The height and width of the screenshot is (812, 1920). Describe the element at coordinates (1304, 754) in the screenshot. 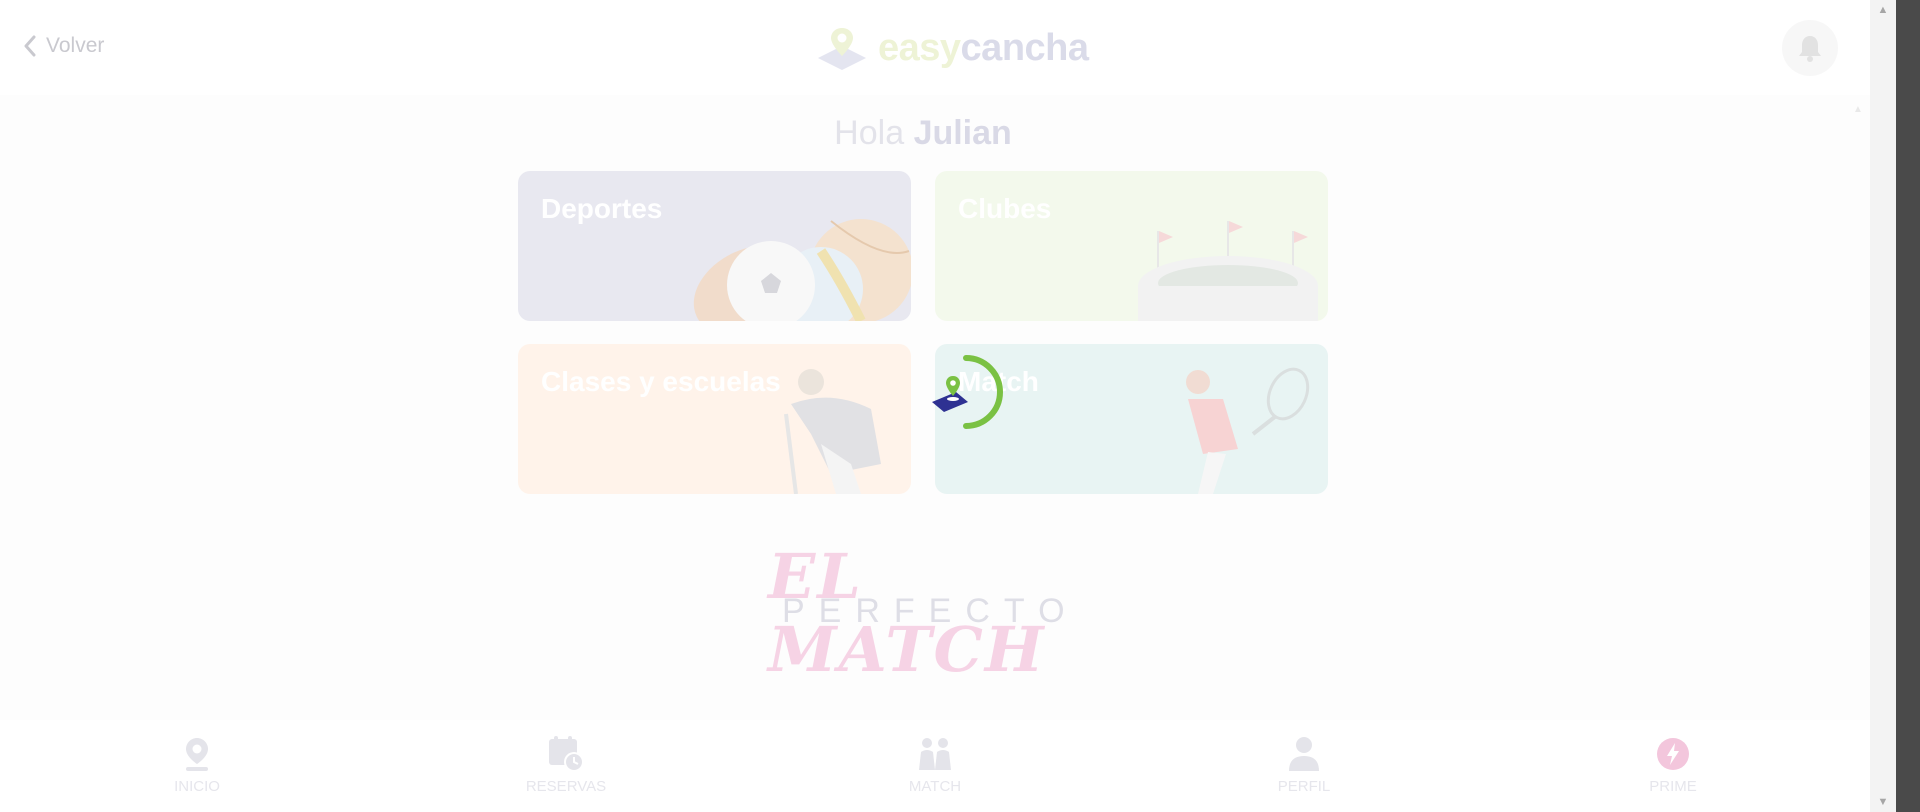

I see `person-icon` at that location.